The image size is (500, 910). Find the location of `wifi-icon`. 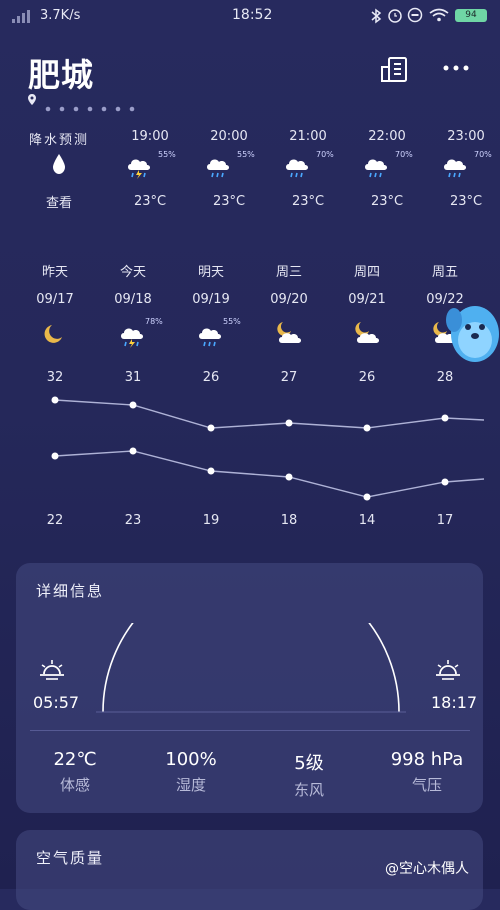

wifi-icon is located at coordinates (439, 15).